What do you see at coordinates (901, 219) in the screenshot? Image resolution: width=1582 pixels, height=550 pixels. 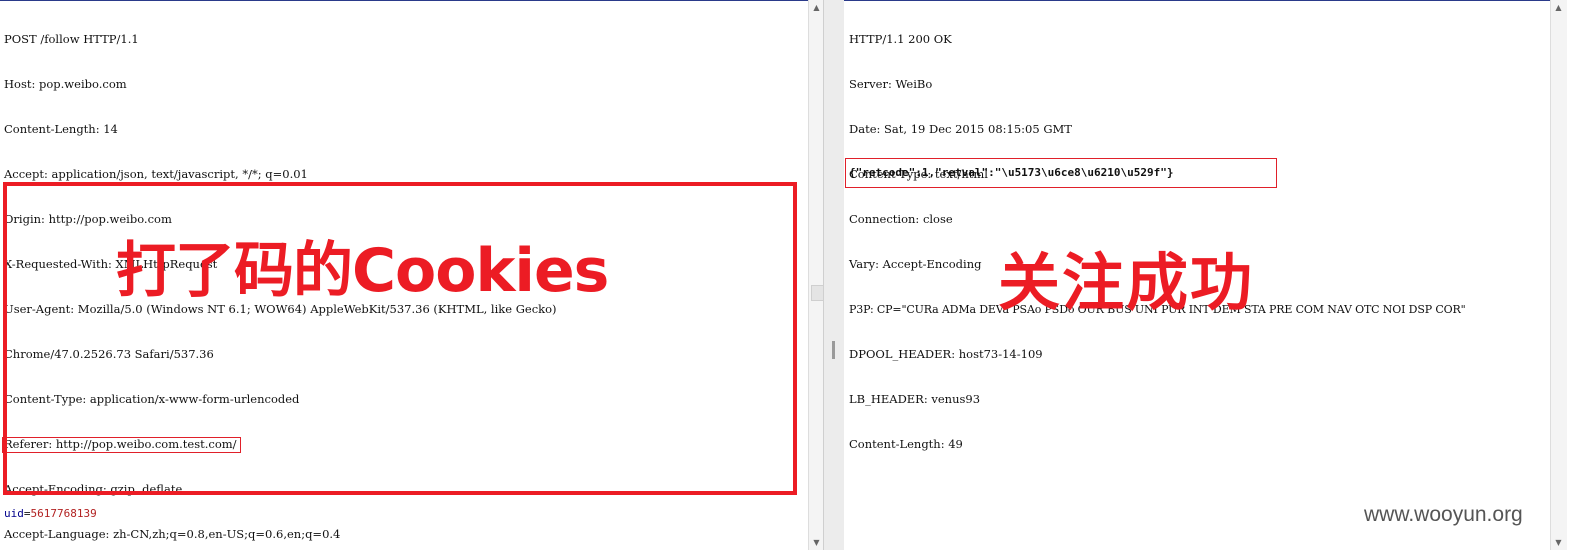 I see `response-line: Connection: close` at bounding box center [901, 219].